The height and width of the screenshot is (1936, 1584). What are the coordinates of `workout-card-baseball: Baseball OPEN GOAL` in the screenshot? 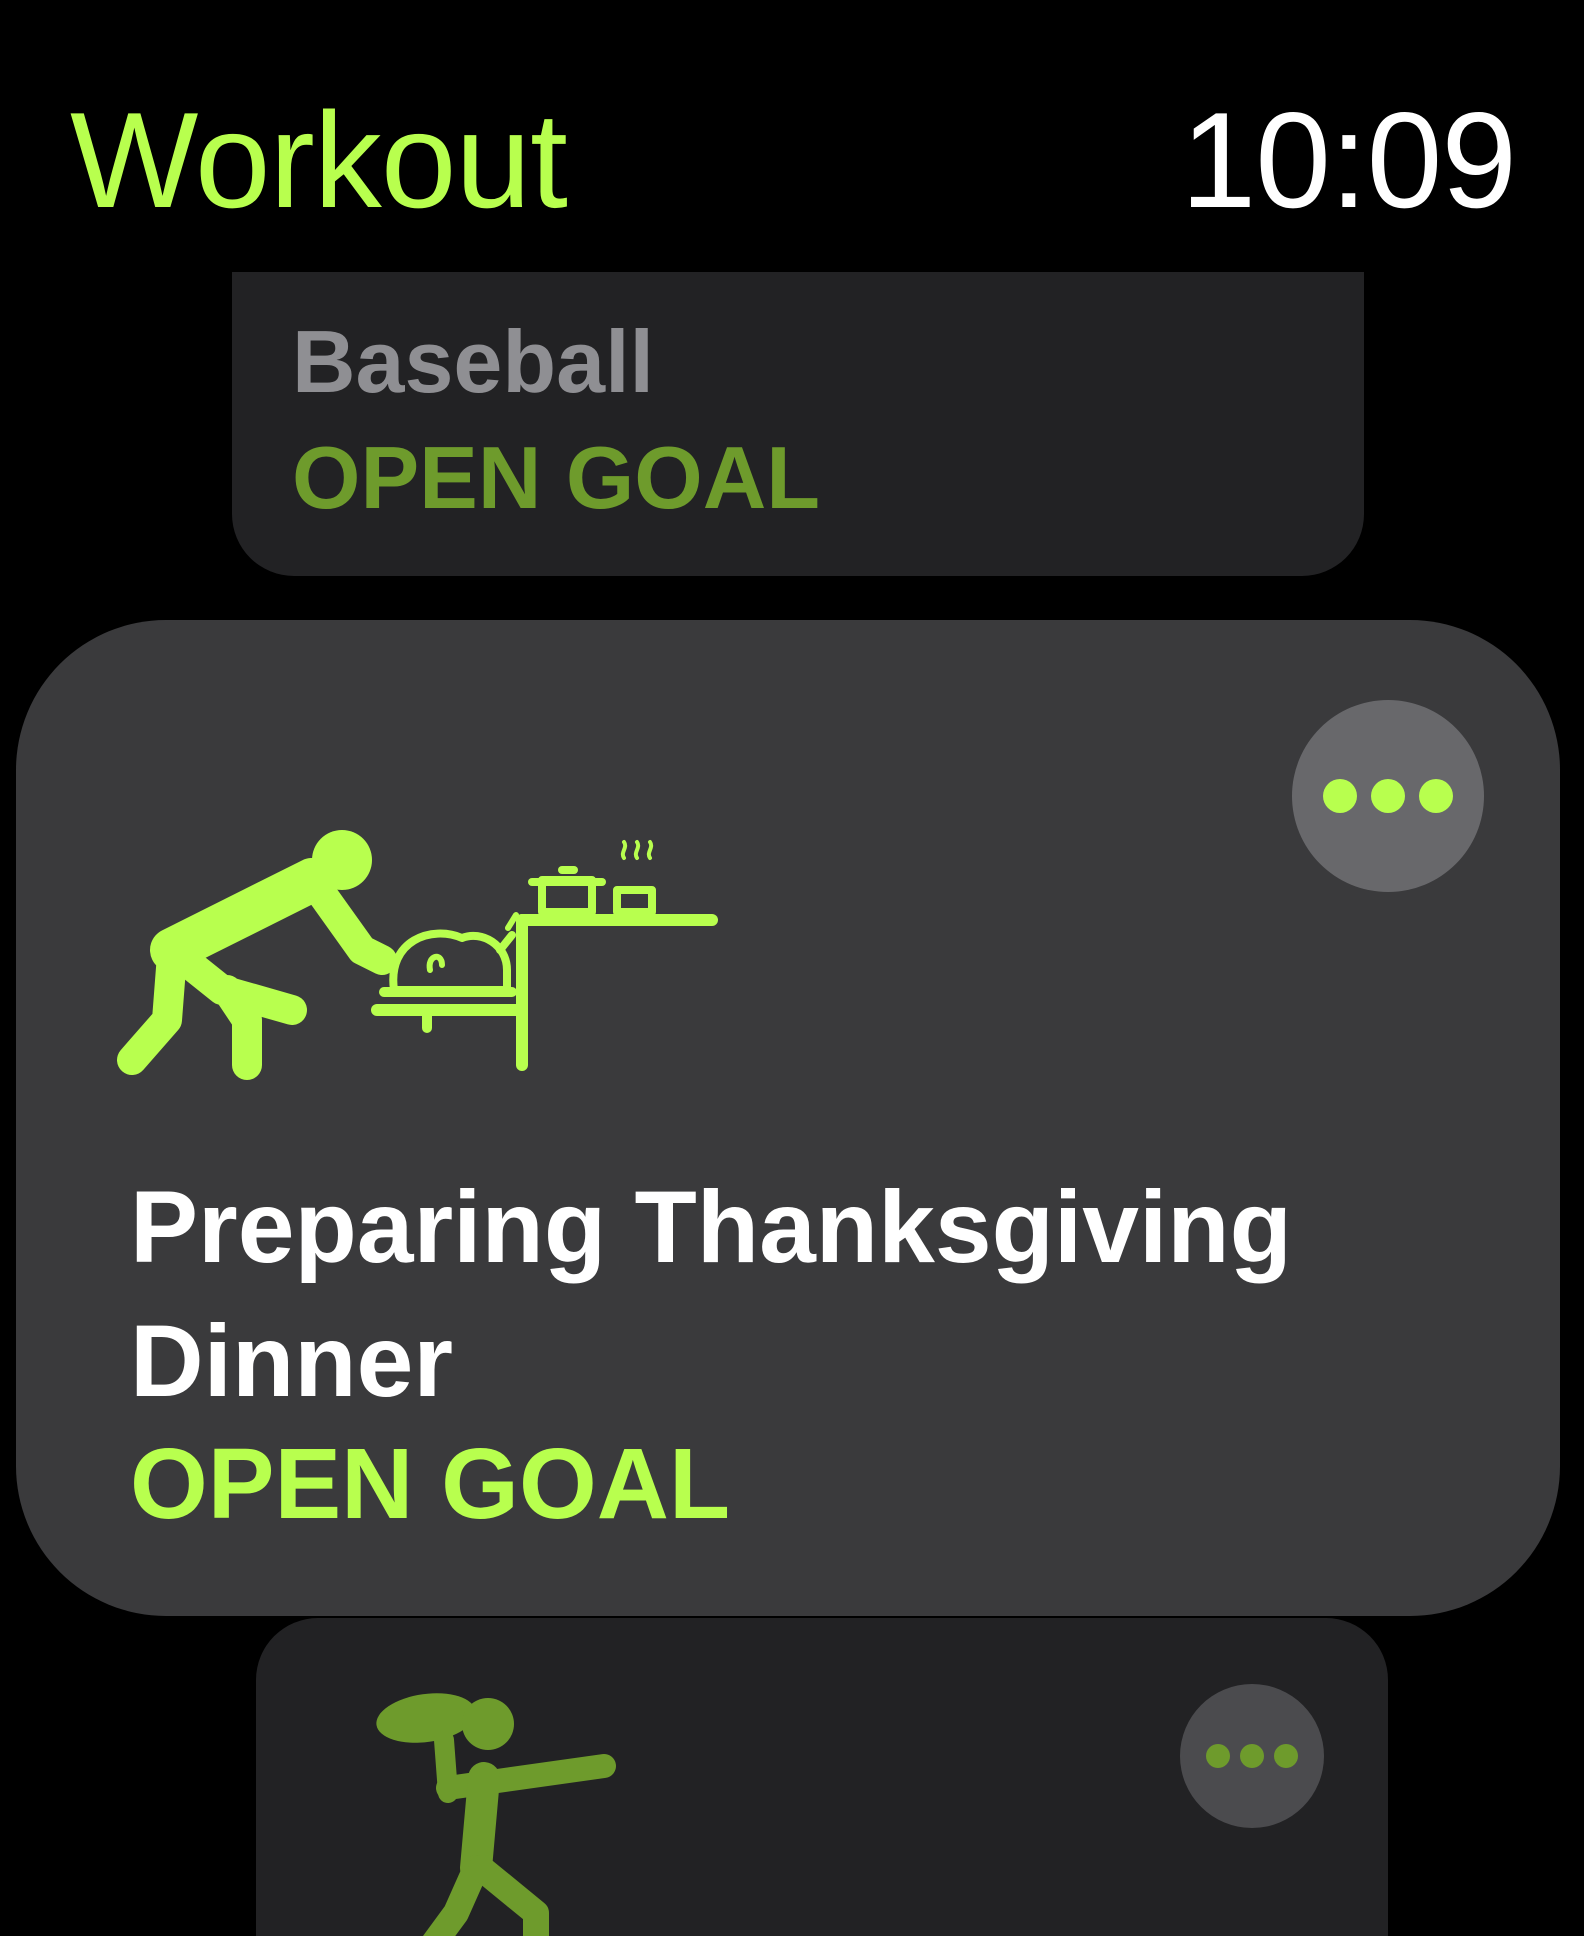 It's located at (798, 424).